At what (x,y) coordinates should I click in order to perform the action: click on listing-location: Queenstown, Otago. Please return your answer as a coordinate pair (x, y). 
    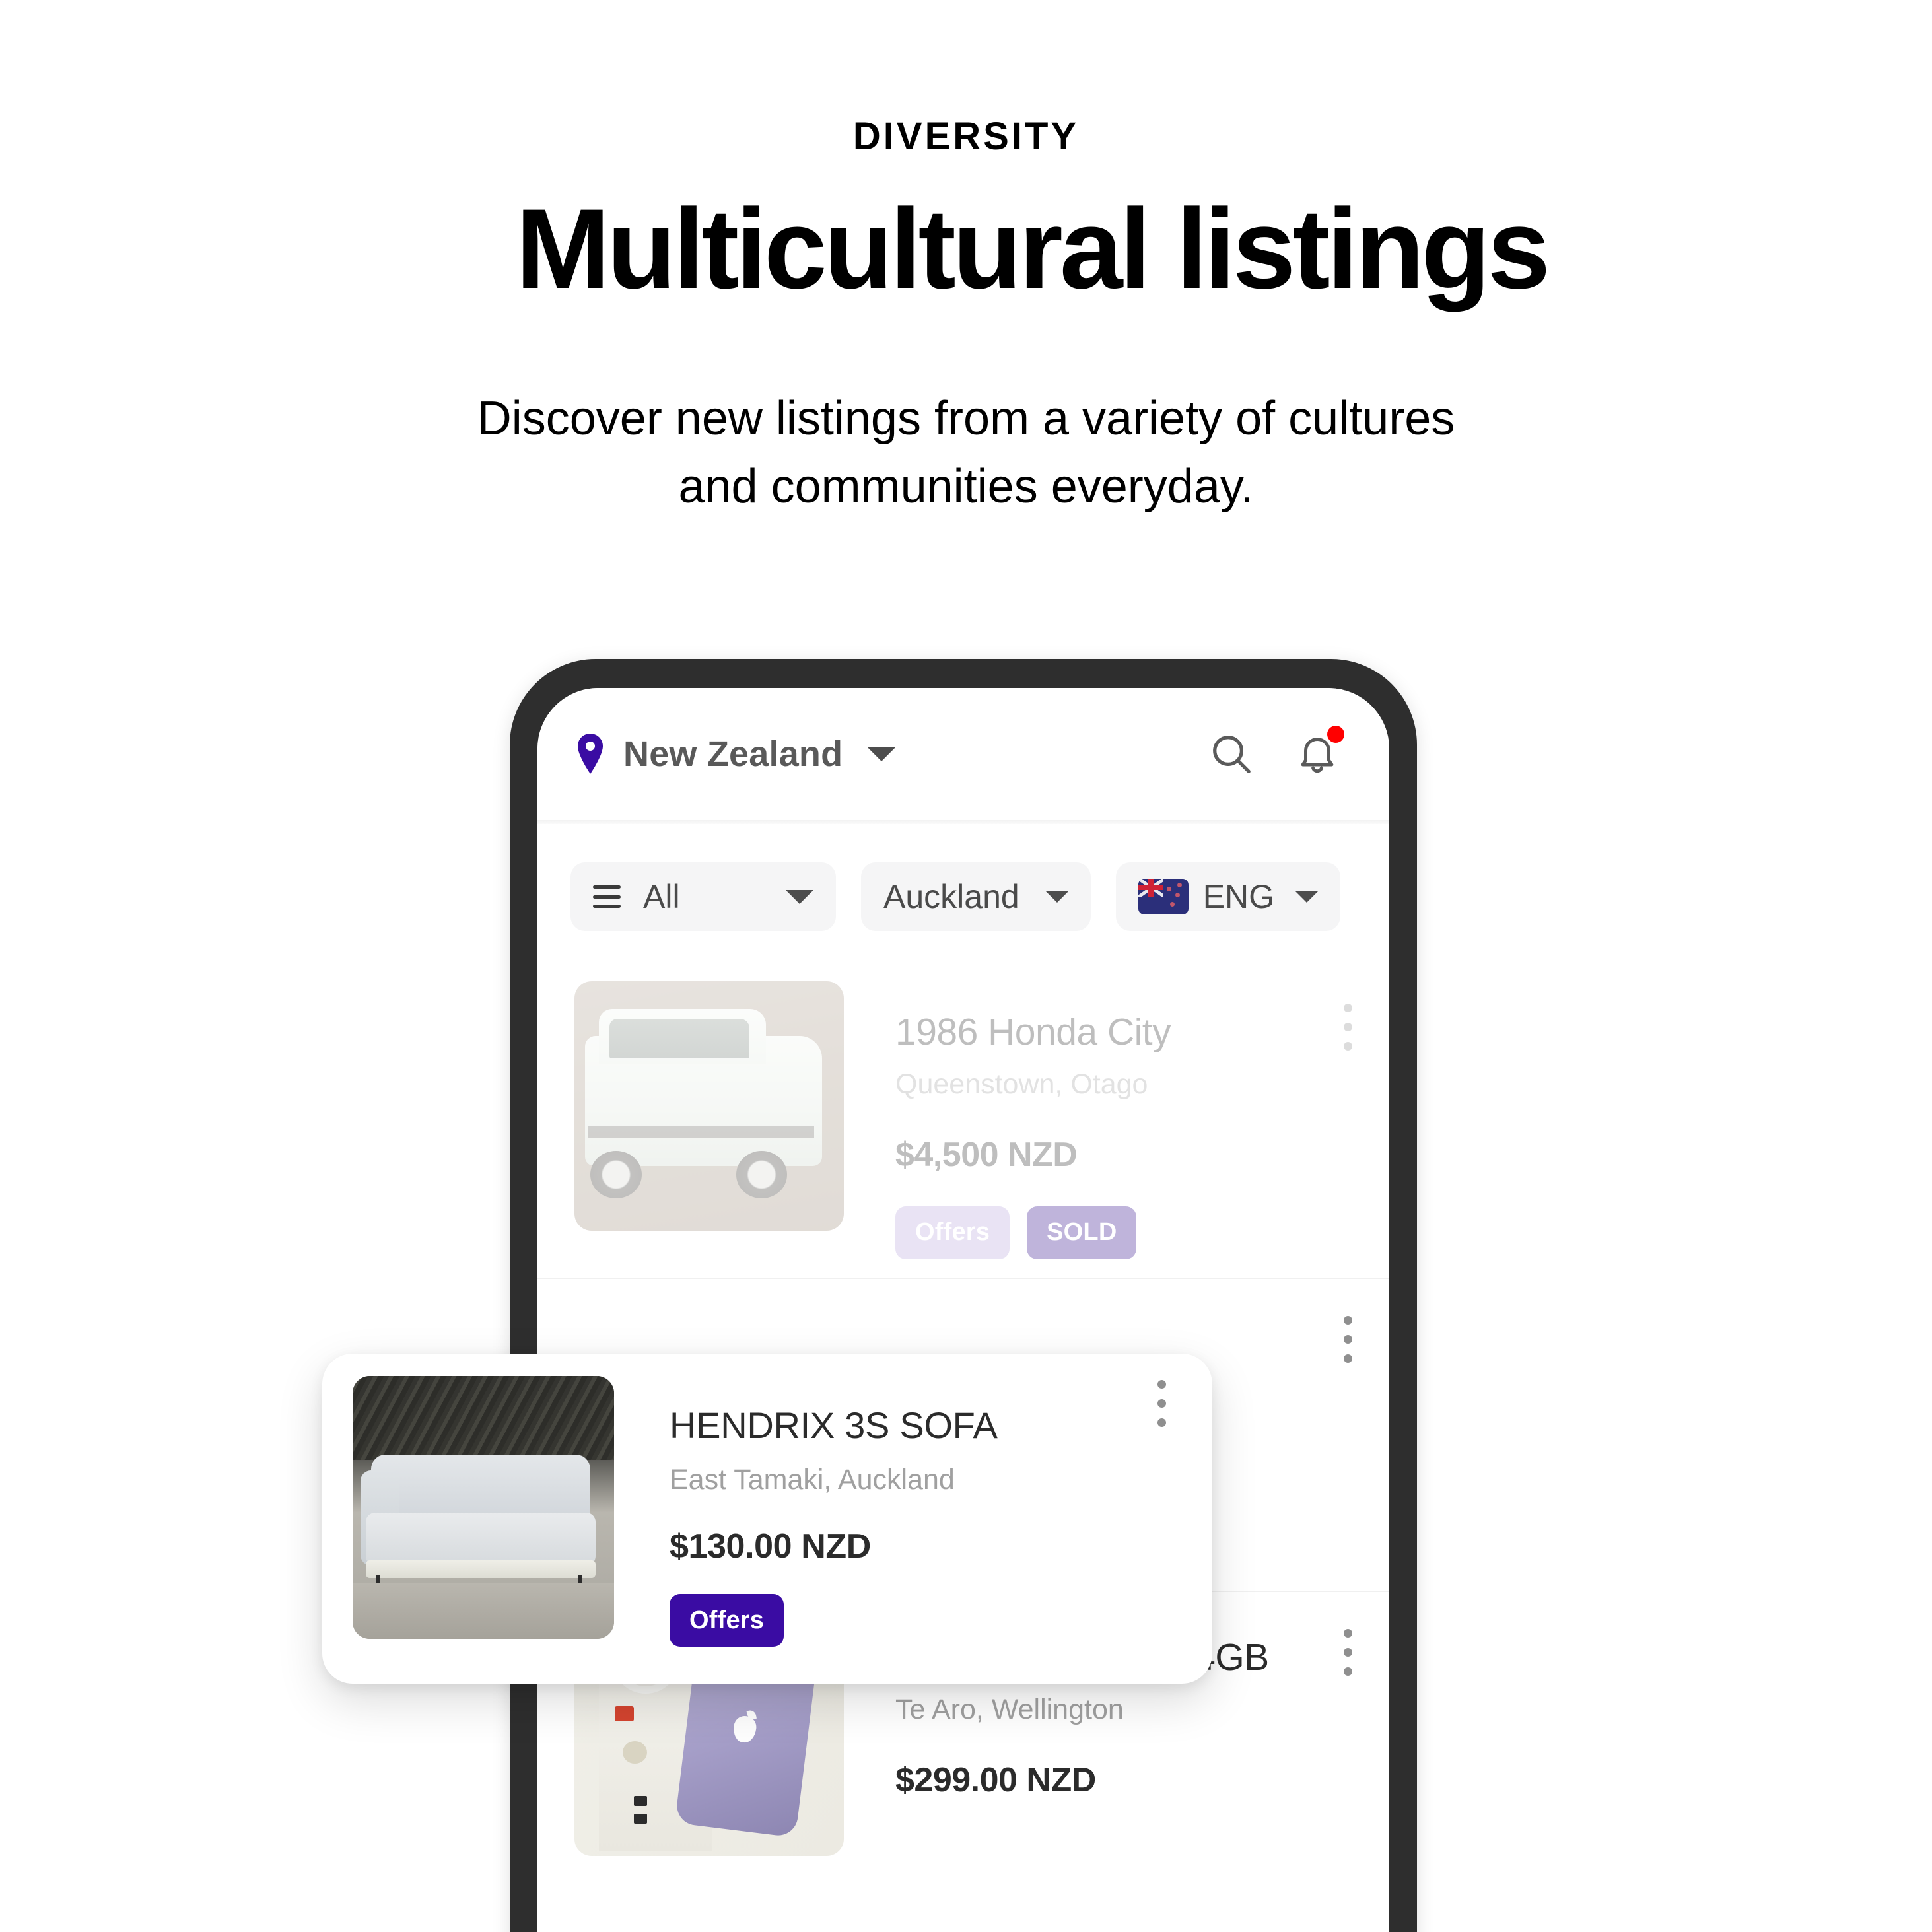
    Looking at the image, I should click on (1021, 1084).